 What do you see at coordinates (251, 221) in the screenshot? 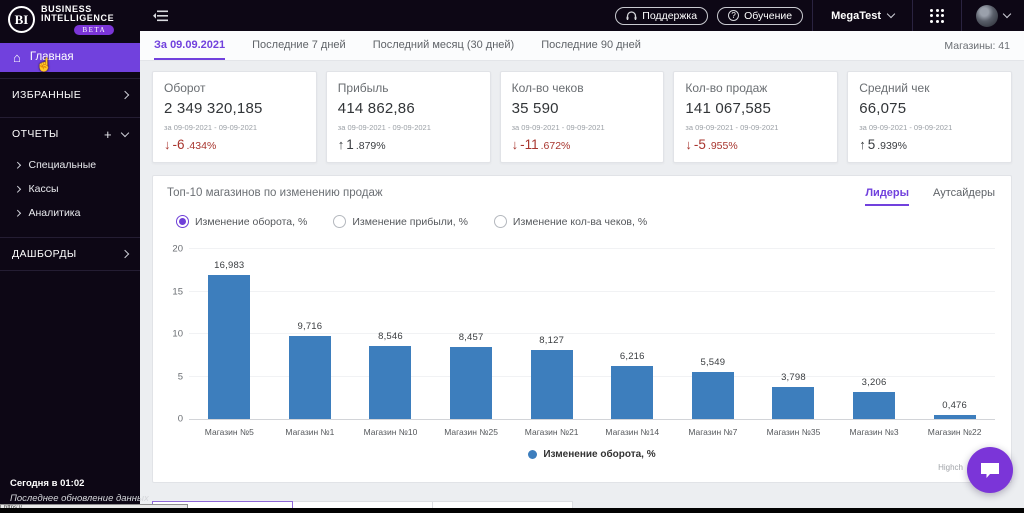
I see `metric-radio-label: Изменение оборота, %` at bounding box center [251, 221].